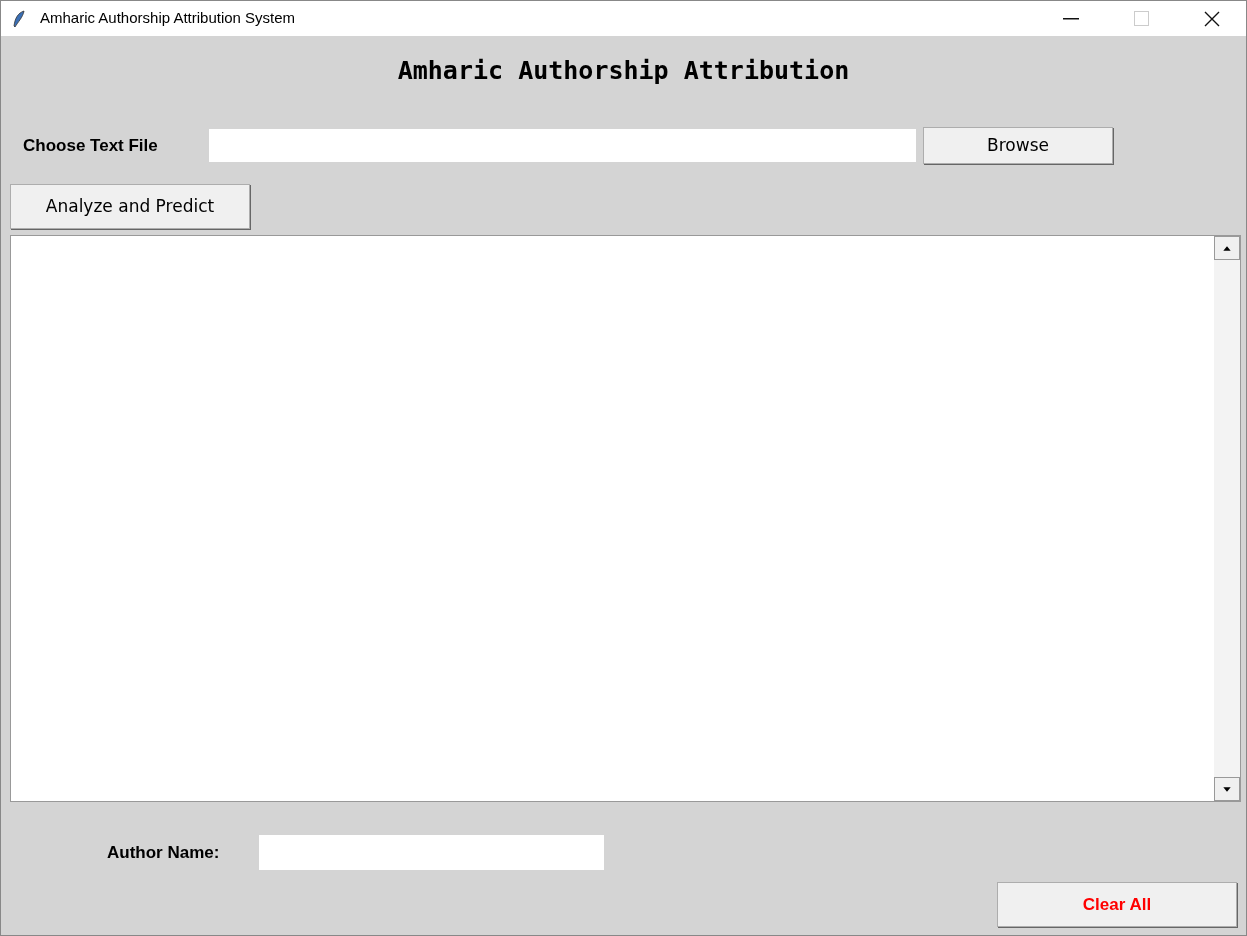  I want to click on clear-all-button: Clear All, so click(1117, 904).